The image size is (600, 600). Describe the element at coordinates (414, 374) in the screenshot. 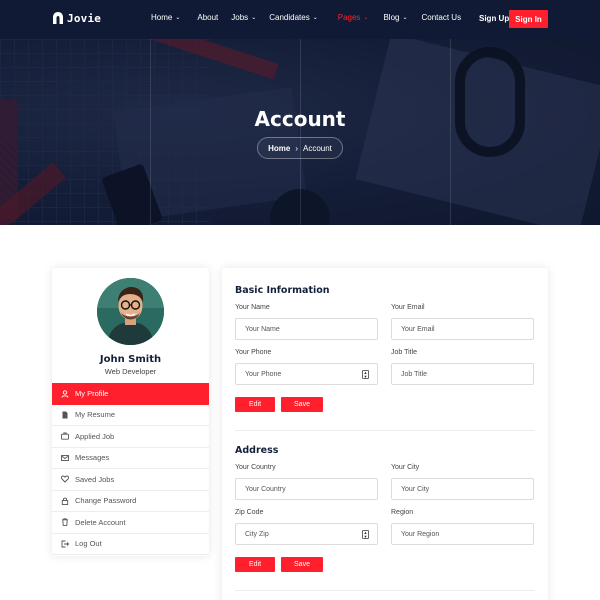

I see `job-title-placeholder: Job Title` at that location.